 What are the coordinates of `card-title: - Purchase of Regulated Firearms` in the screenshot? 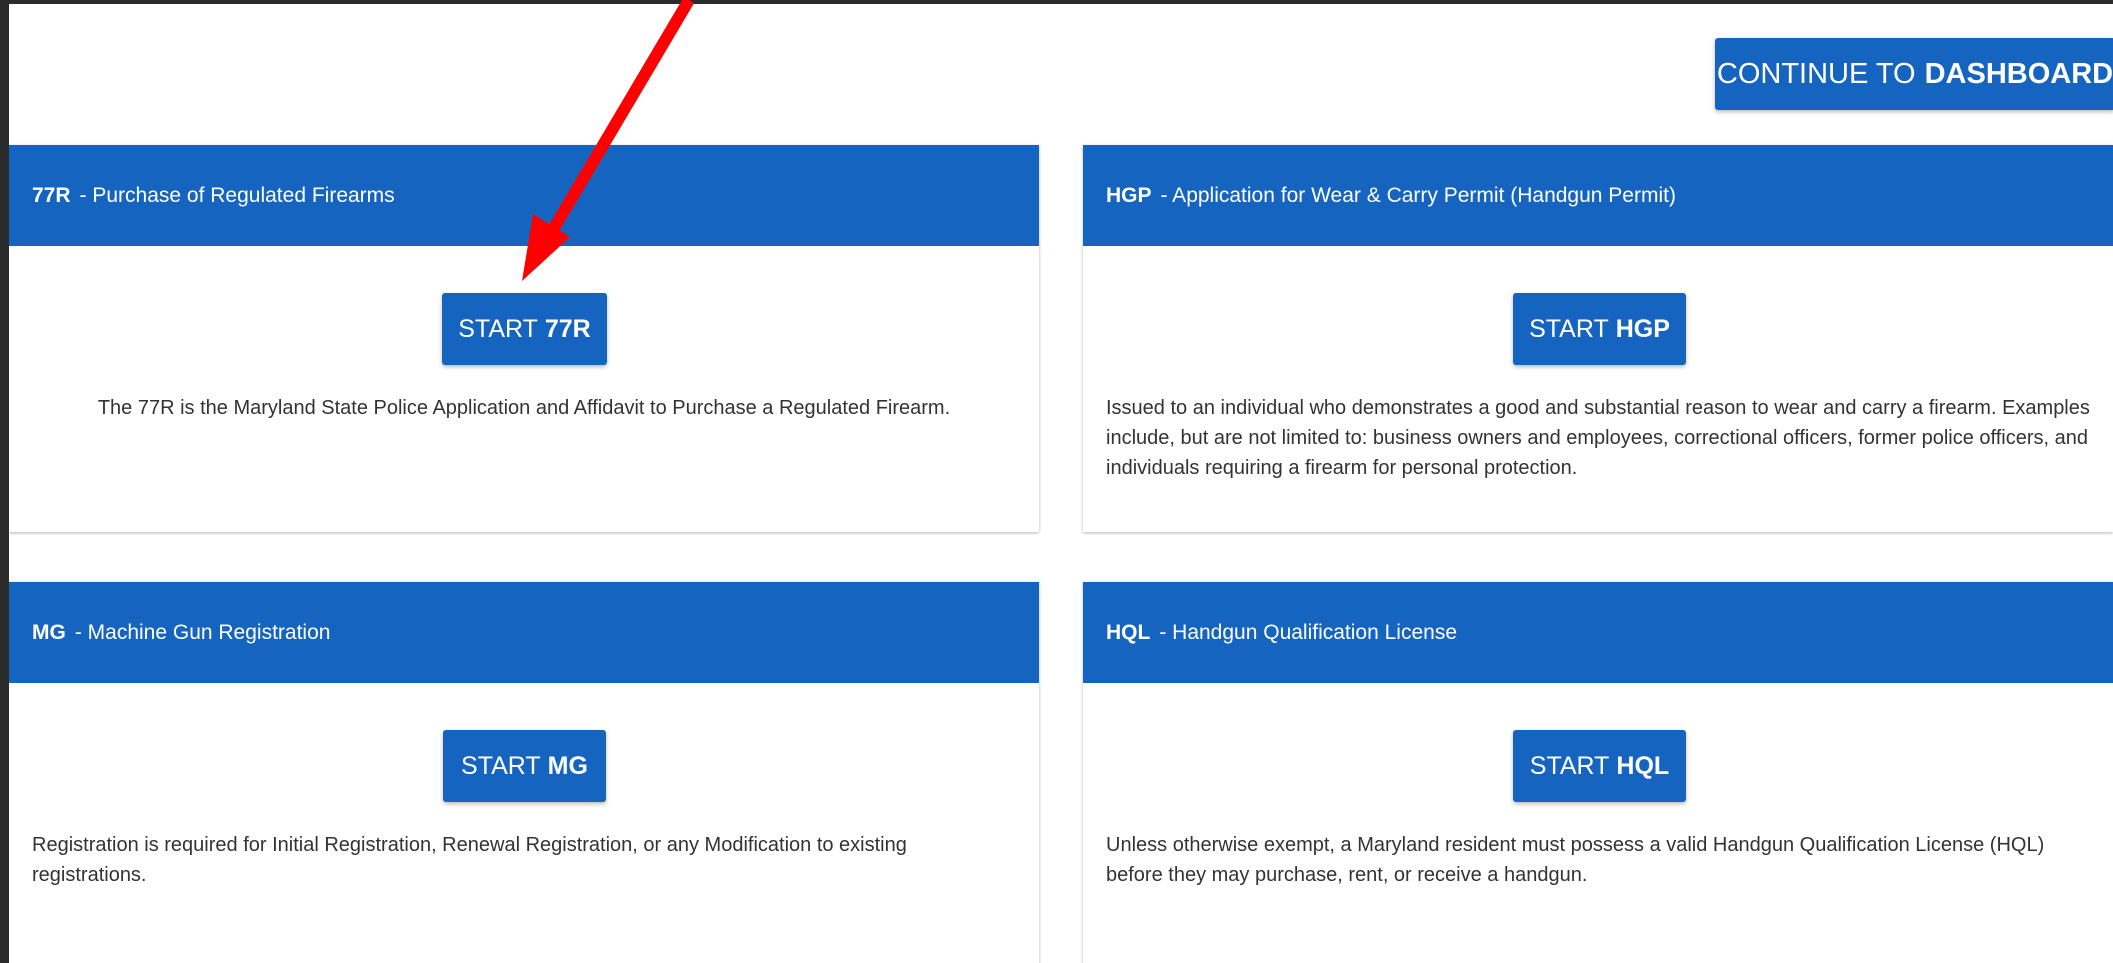 It's located at (237, 195).